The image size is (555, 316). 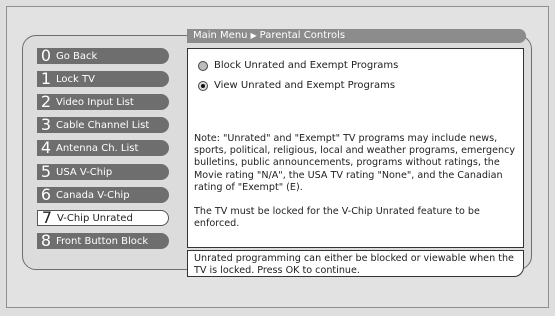 What do you see at coordinates (103, 56) in the screenshot?
I see `menu-item-go-back: 0 Go Back` at bounding box center [103, 56].